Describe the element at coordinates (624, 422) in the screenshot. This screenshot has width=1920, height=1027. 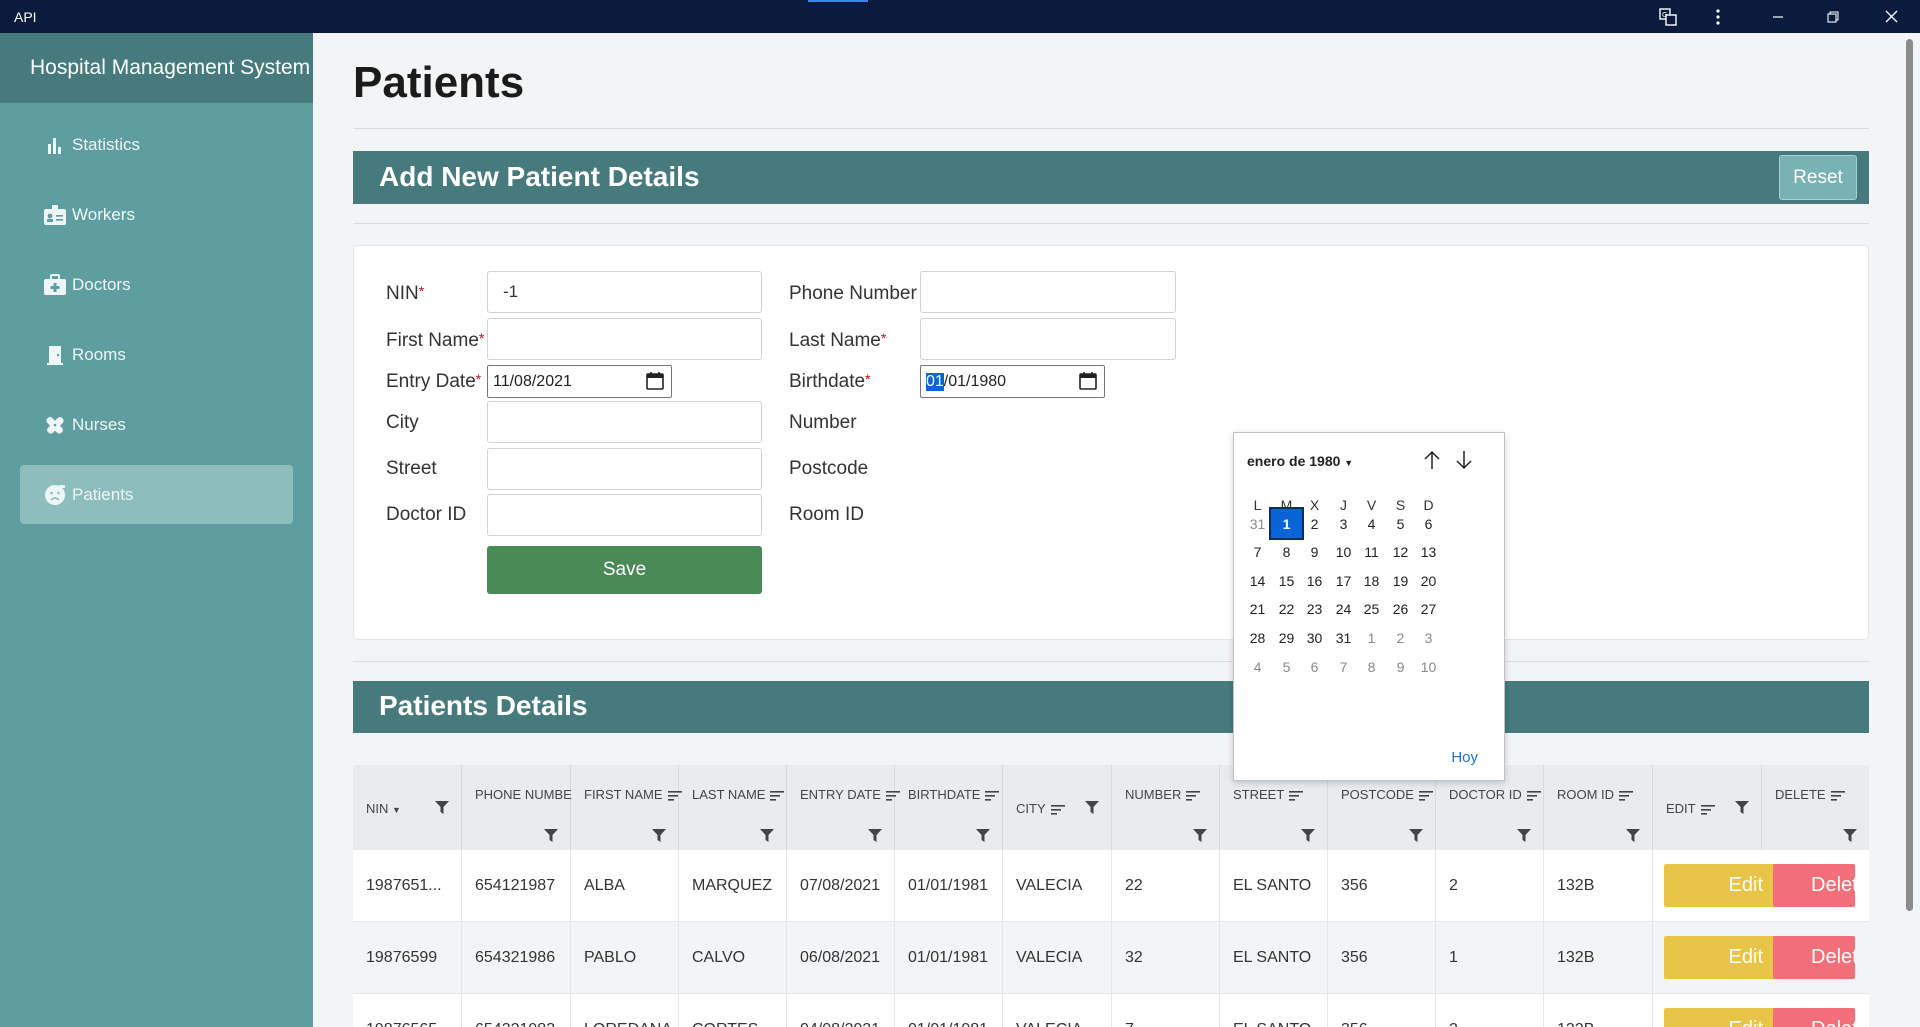
I see `city-input` at that location.